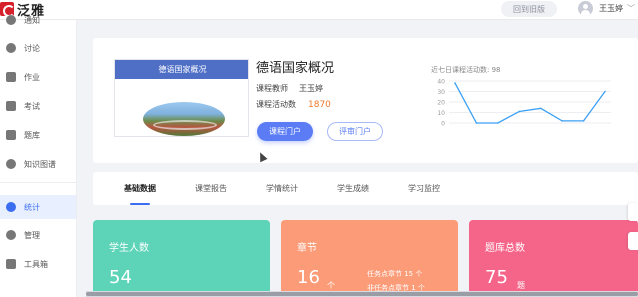  Describe the element at coordinates (311, 88) in the screenshot. I see `teacher-name: 王玉婷` at that location.